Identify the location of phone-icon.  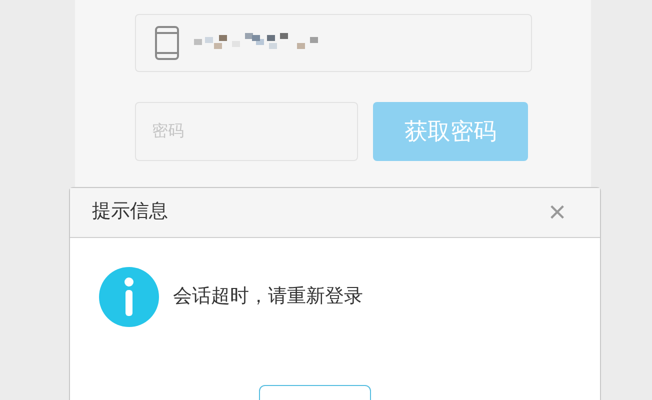
(167, 43).